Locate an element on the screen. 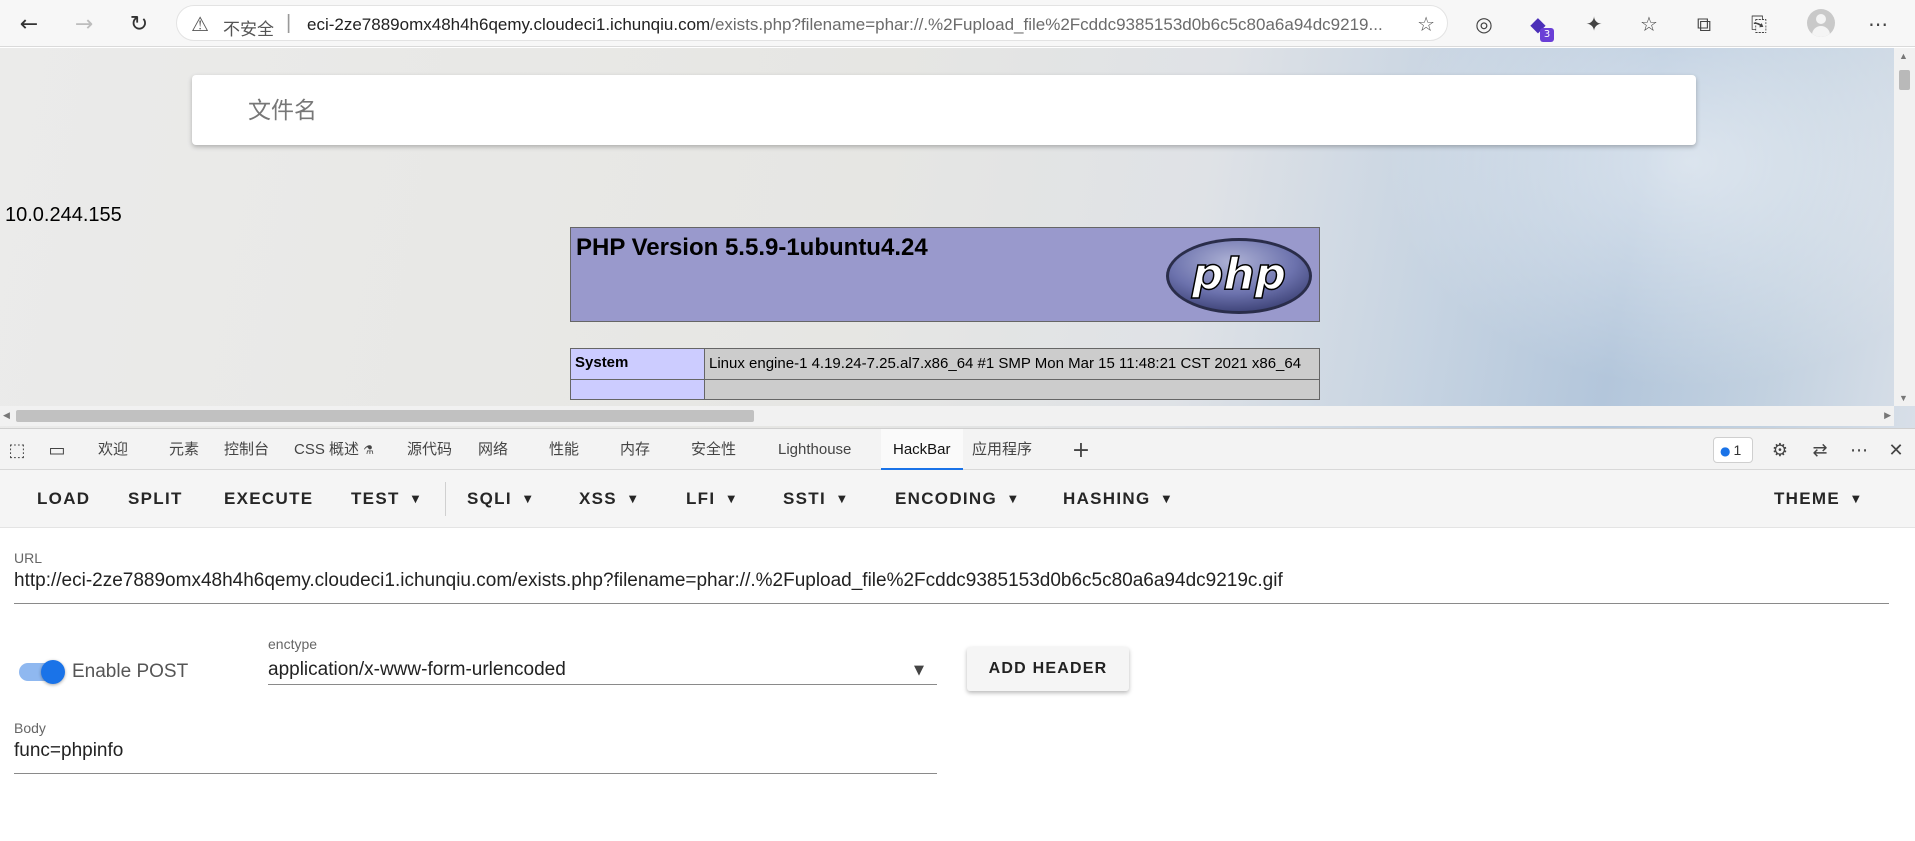  enable-post-label: Enable POST is located at coordinates (130, 672).